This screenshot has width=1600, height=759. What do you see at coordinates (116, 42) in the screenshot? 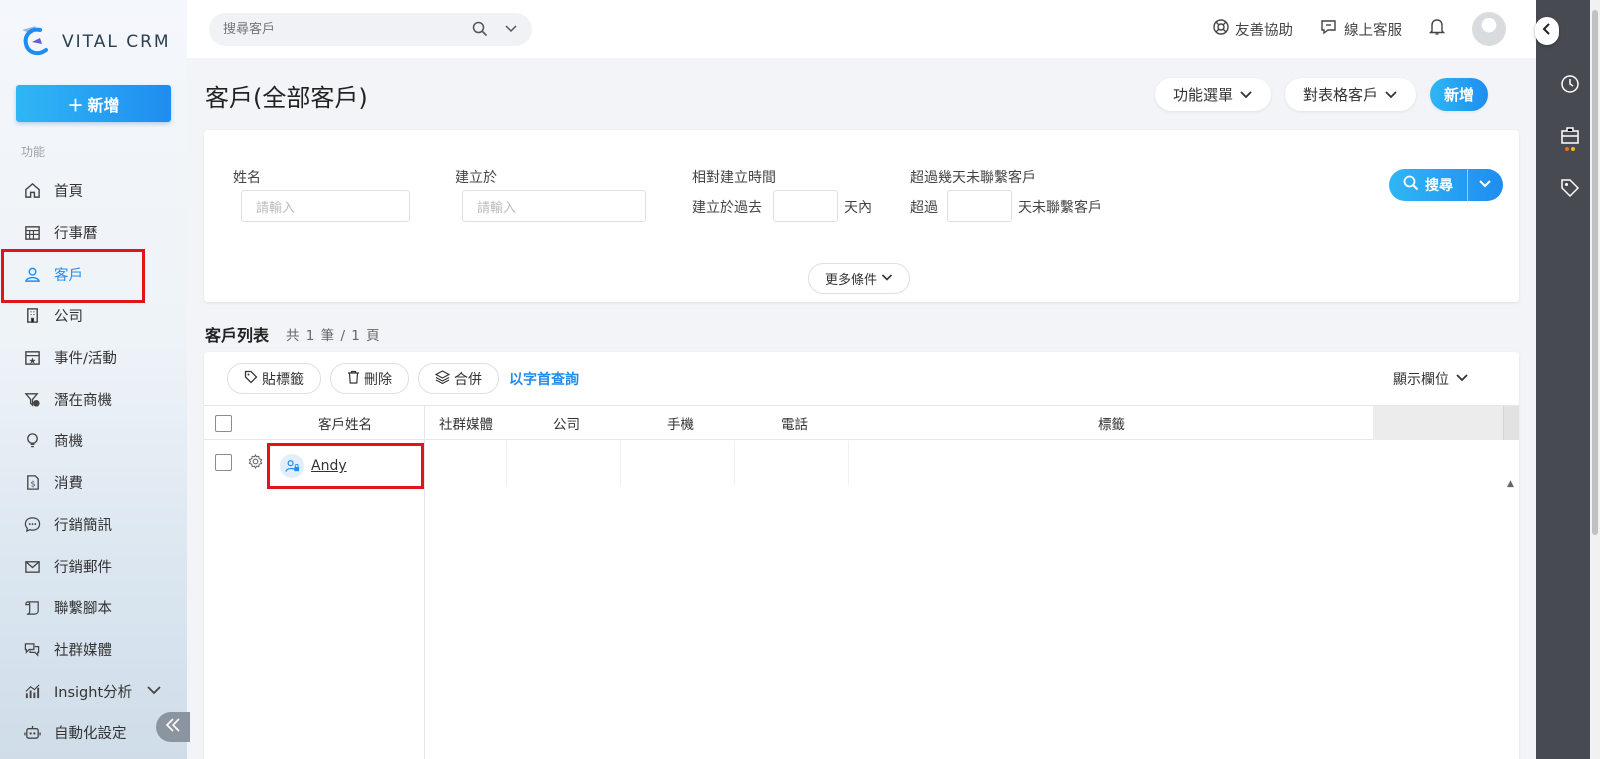
I see `brand-name: VITAL CRM` at bounding box center [116, 42].